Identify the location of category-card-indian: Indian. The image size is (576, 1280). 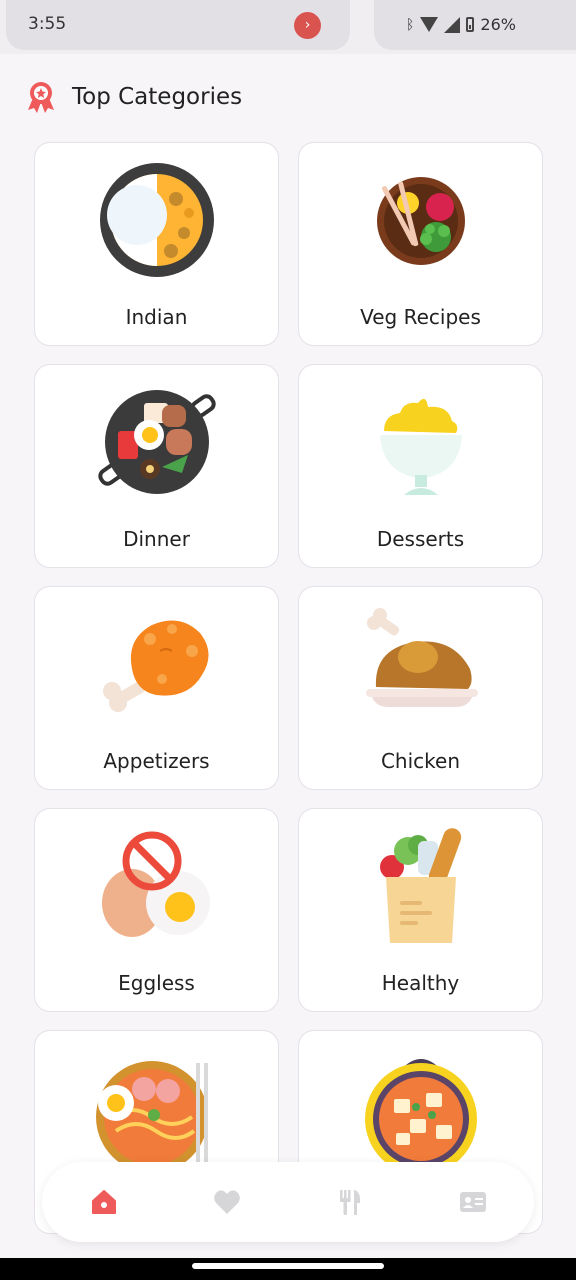
(156, 244).